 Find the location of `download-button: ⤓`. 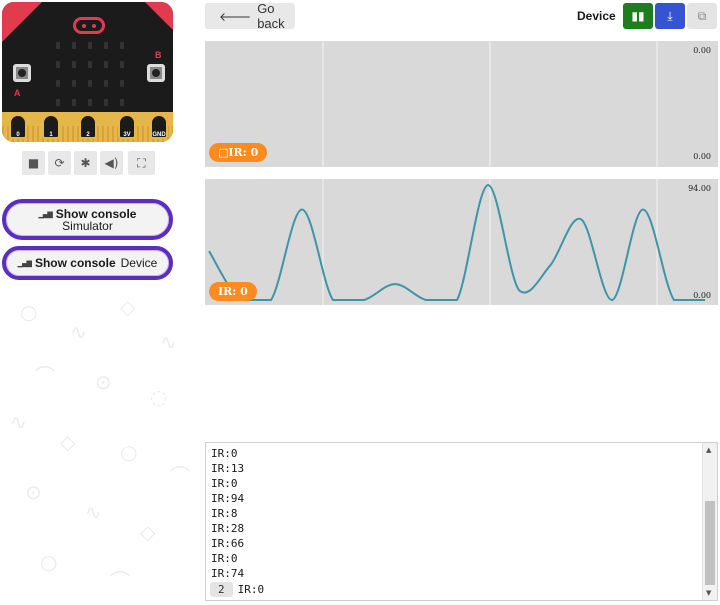

download-button: ⤓ is located at coordinates (670, 16).